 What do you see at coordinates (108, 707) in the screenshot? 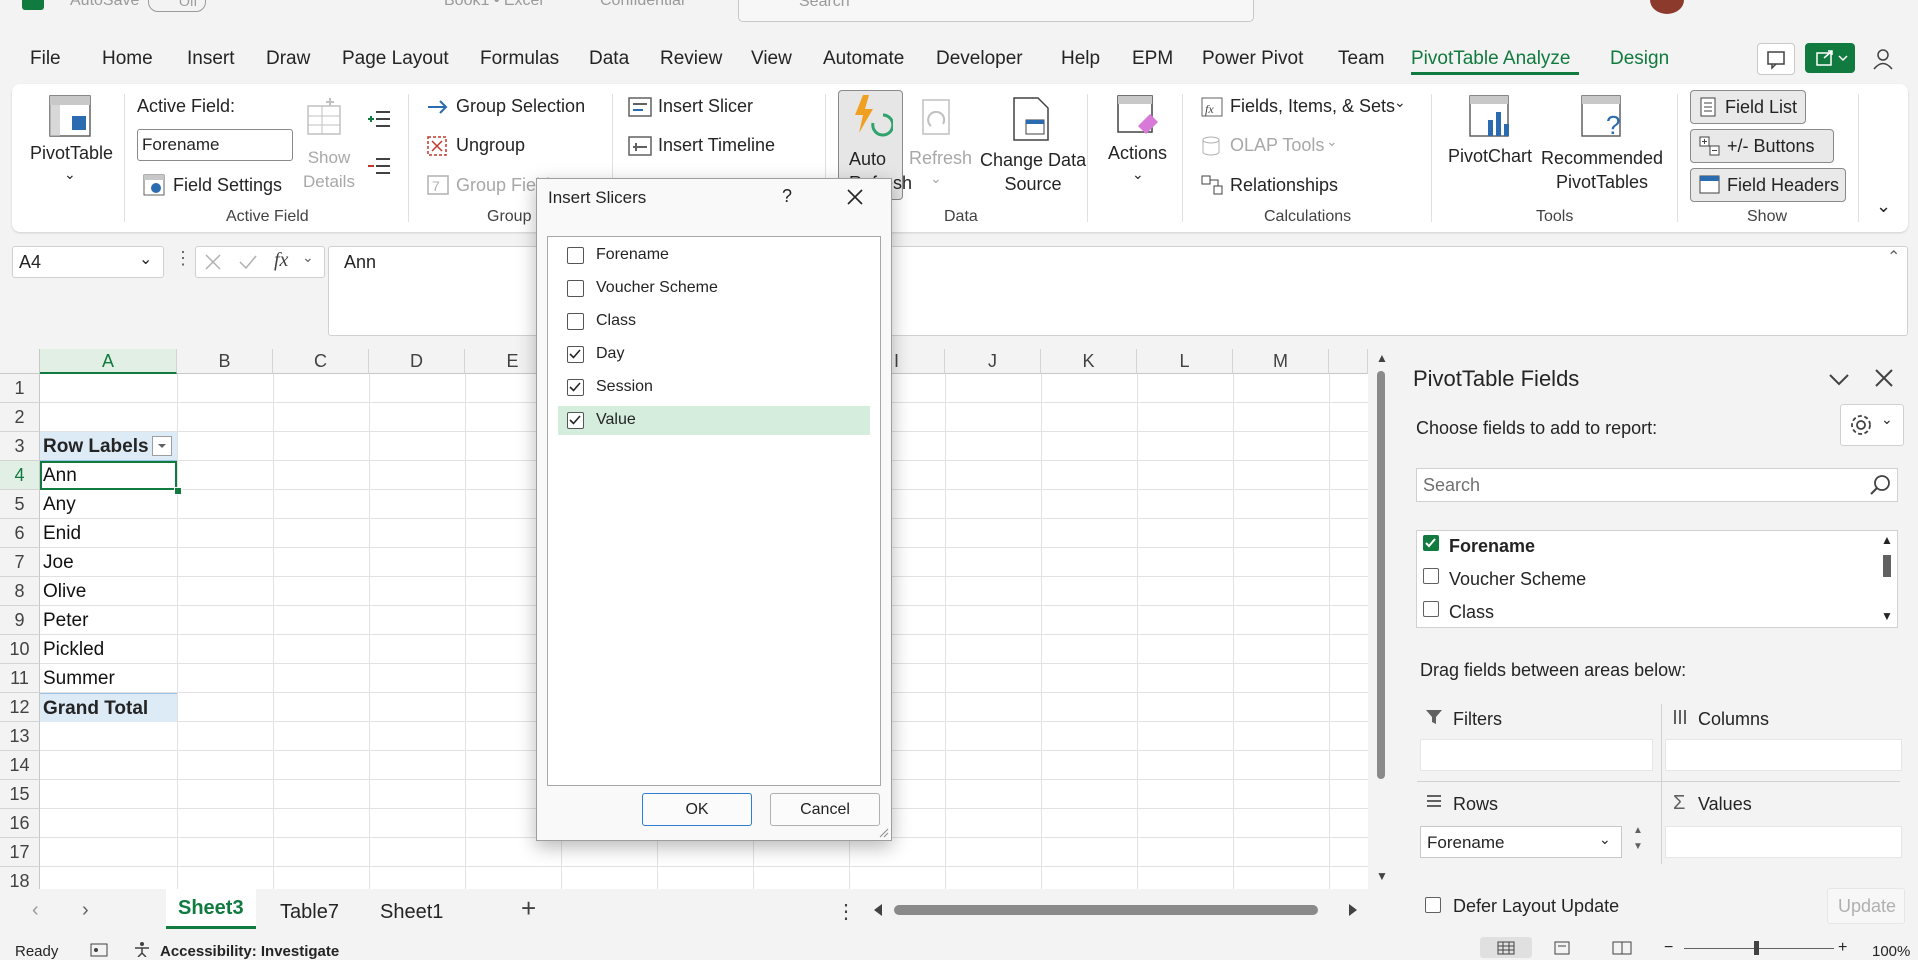
I see `grand-total-row: Grand Total` at bounding box center [108, 707].